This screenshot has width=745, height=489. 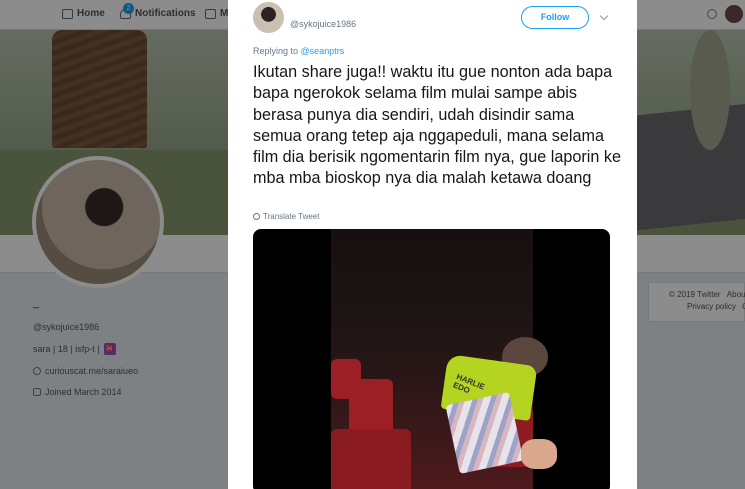 I want to click on replying-prefix: Replying to, so click(x=276, y=51).